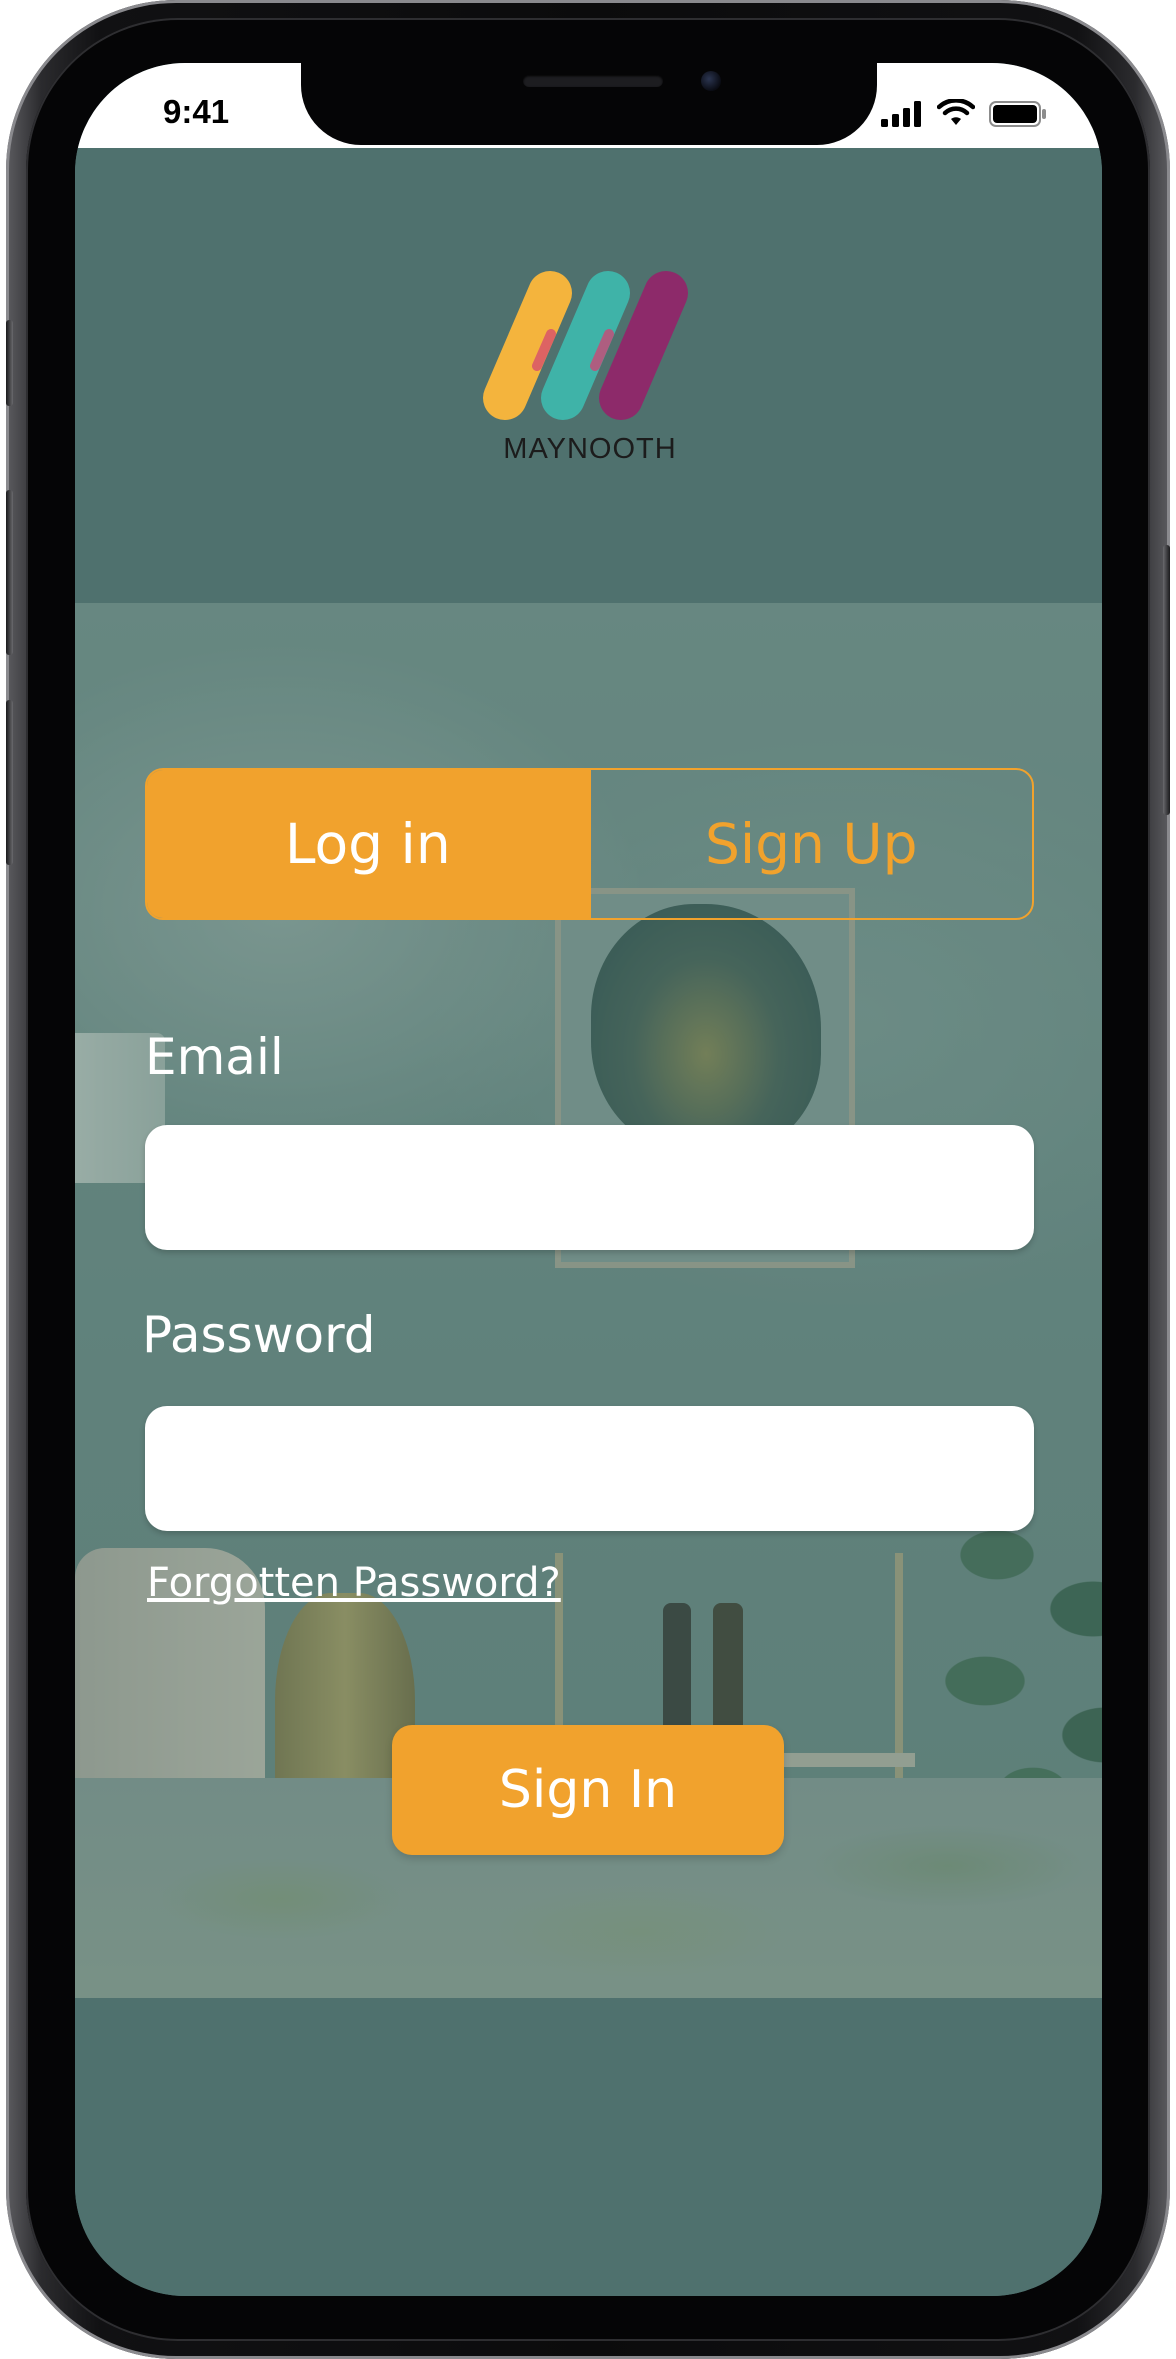  Describe the element at coordinates (585, 345) in the screenshot. I see `logo-mark-icon` at that location.